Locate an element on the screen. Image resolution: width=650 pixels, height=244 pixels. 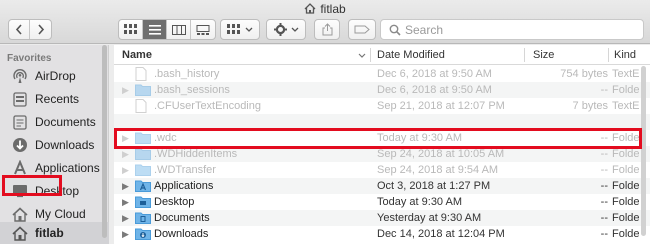
gallery-view-button is located at coordinates (203, 29).